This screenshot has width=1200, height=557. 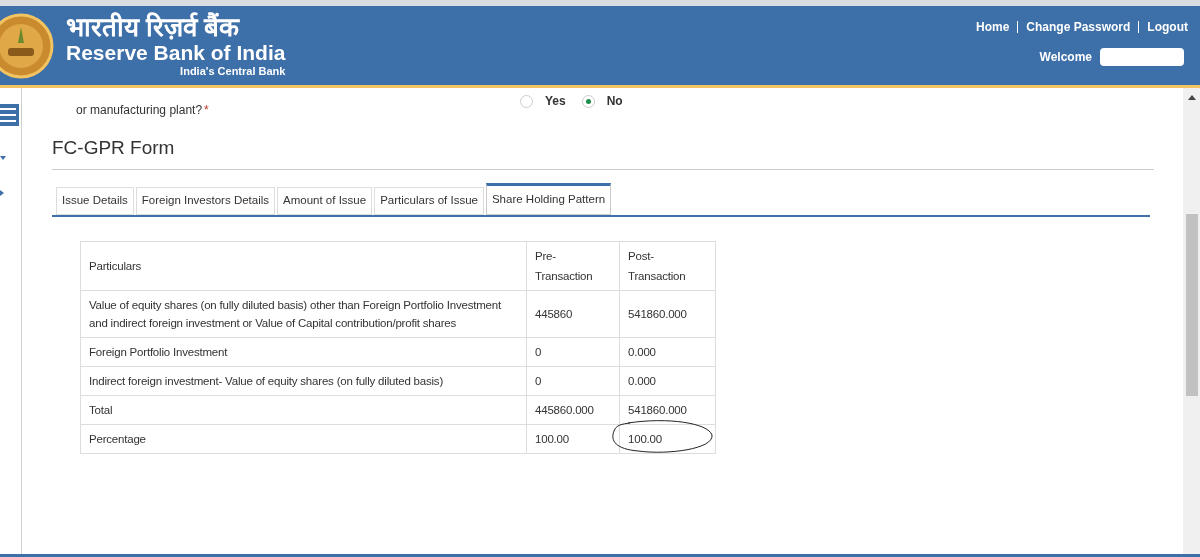 I want to click on radio-label: Yes, so click(x=555, y=101).